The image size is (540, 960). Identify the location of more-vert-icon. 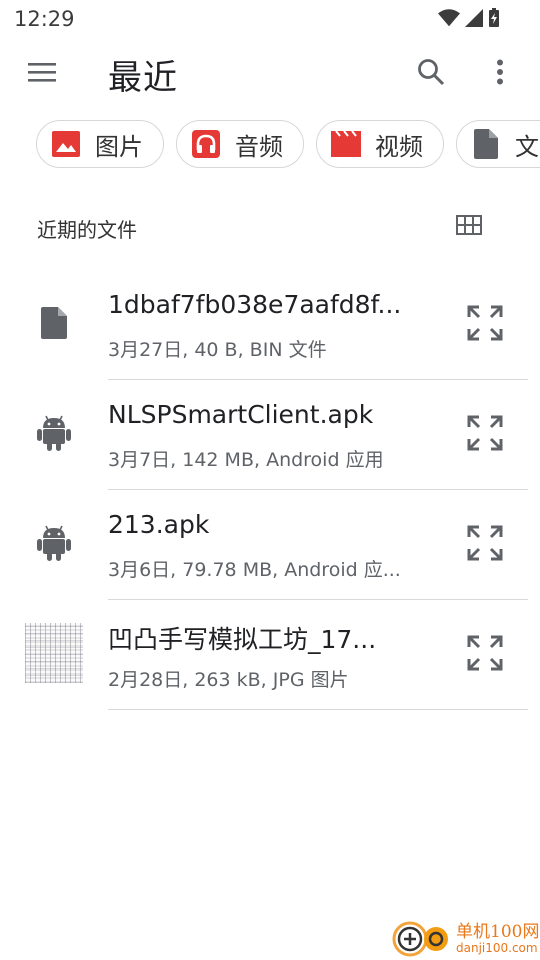
(500, 72).